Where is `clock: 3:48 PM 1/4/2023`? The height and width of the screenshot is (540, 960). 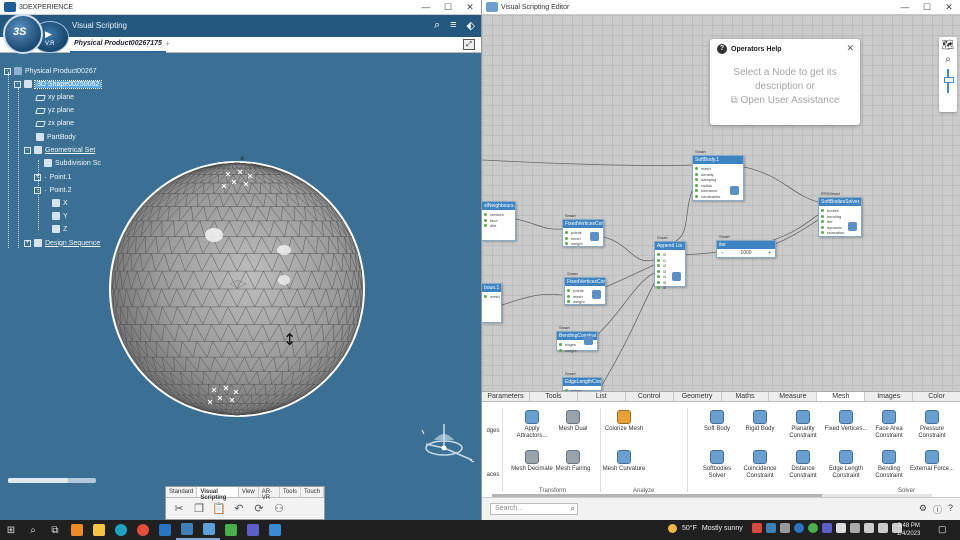 clock: 3:48 PM 1/4/2023 is located at coordinates (908, 530).